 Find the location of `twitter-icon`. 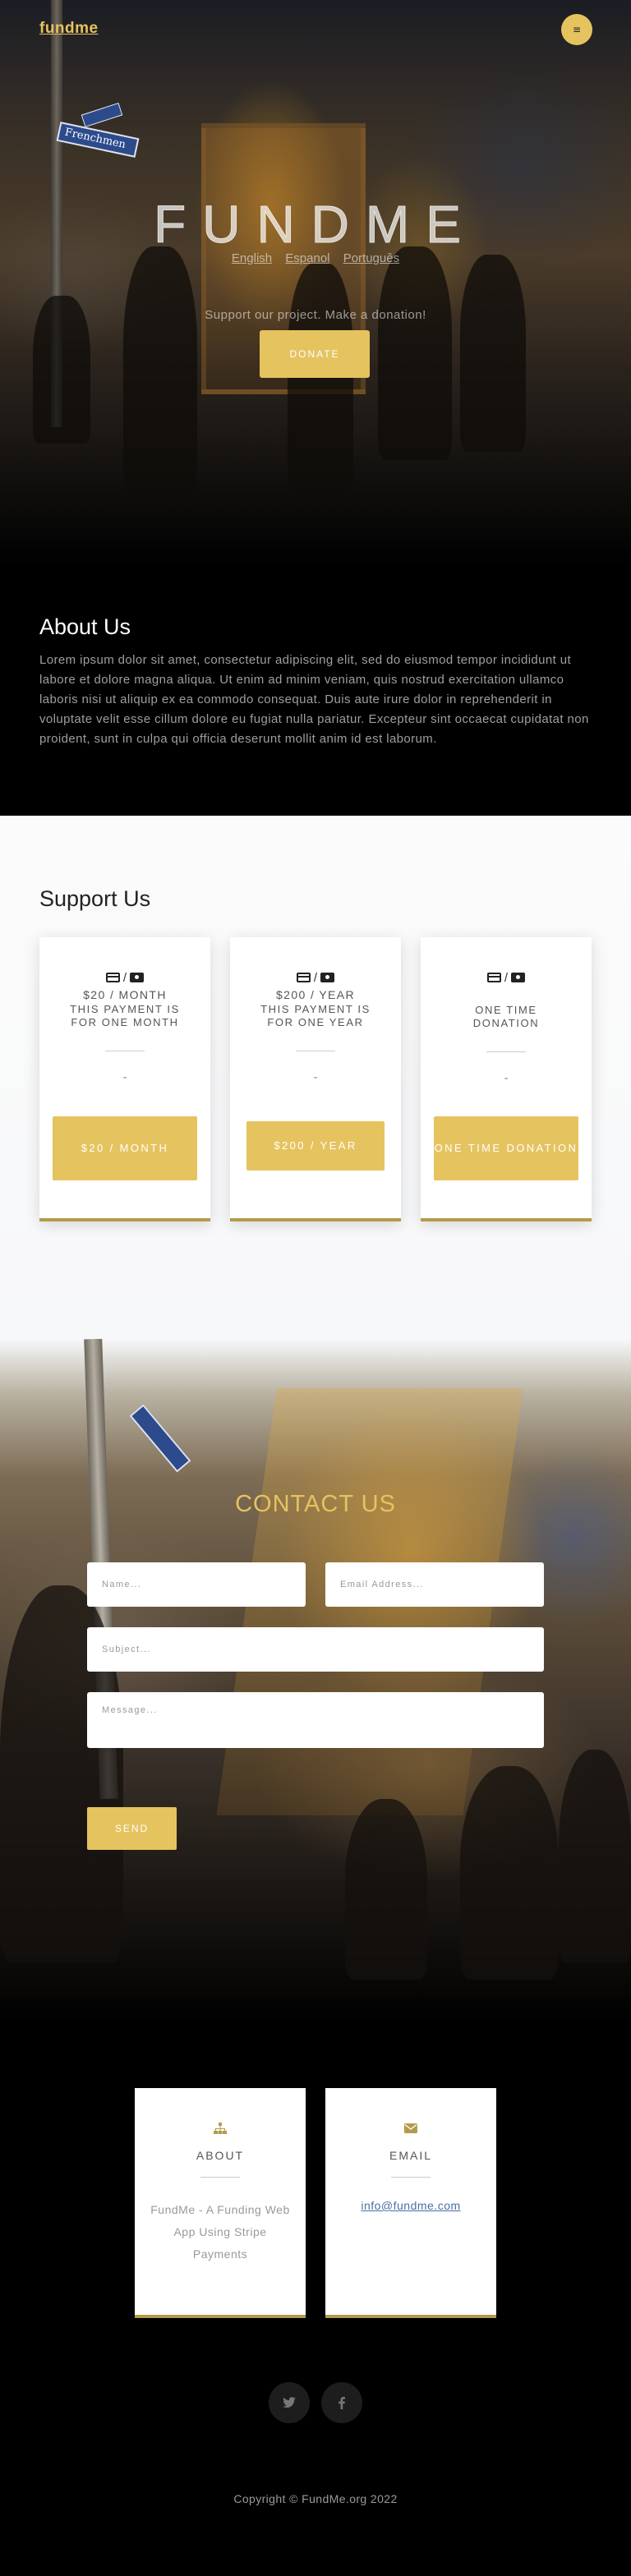

twitter-icon is located at coordinates (289, 2402).